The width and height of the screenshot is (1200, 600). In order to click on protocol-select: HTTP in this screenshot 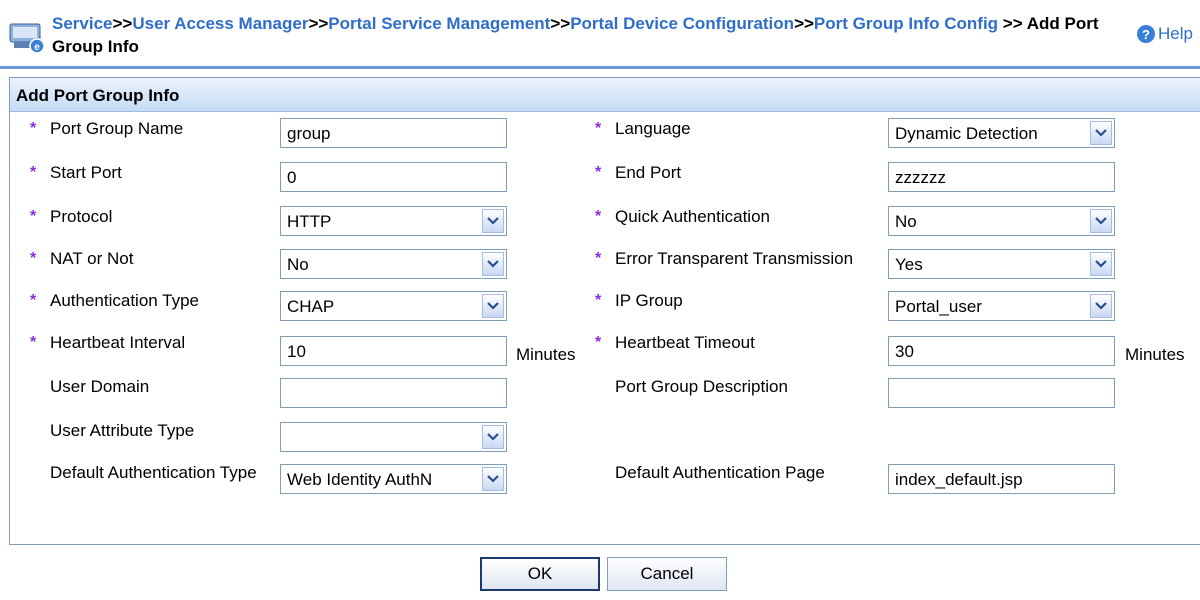, I will do `click(393, 221)`.